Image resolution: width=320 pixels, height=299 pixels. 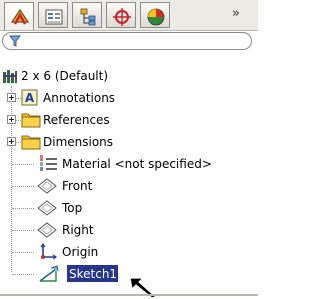 What do you see at coordinates (48, 163) in the screenshot?
I see `material-icon` at bounding box center [48, 163].